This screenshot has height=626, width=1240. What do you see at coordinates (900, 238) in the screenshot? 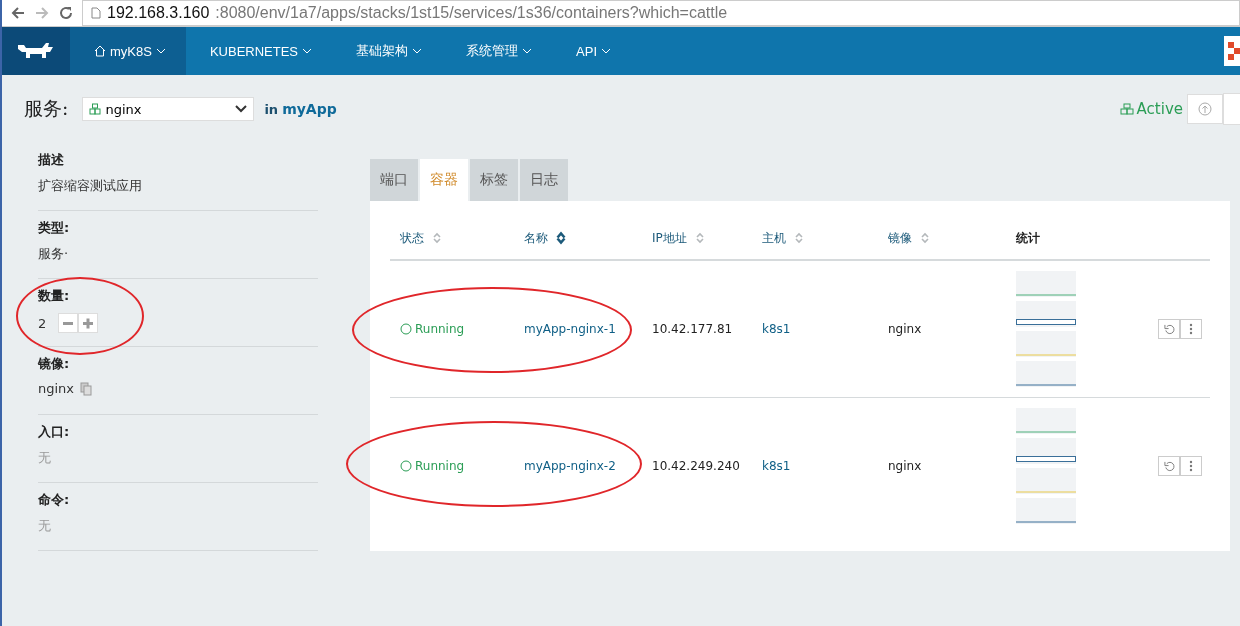
I see `column-header: 镜像` at bounding box center [900, 238].